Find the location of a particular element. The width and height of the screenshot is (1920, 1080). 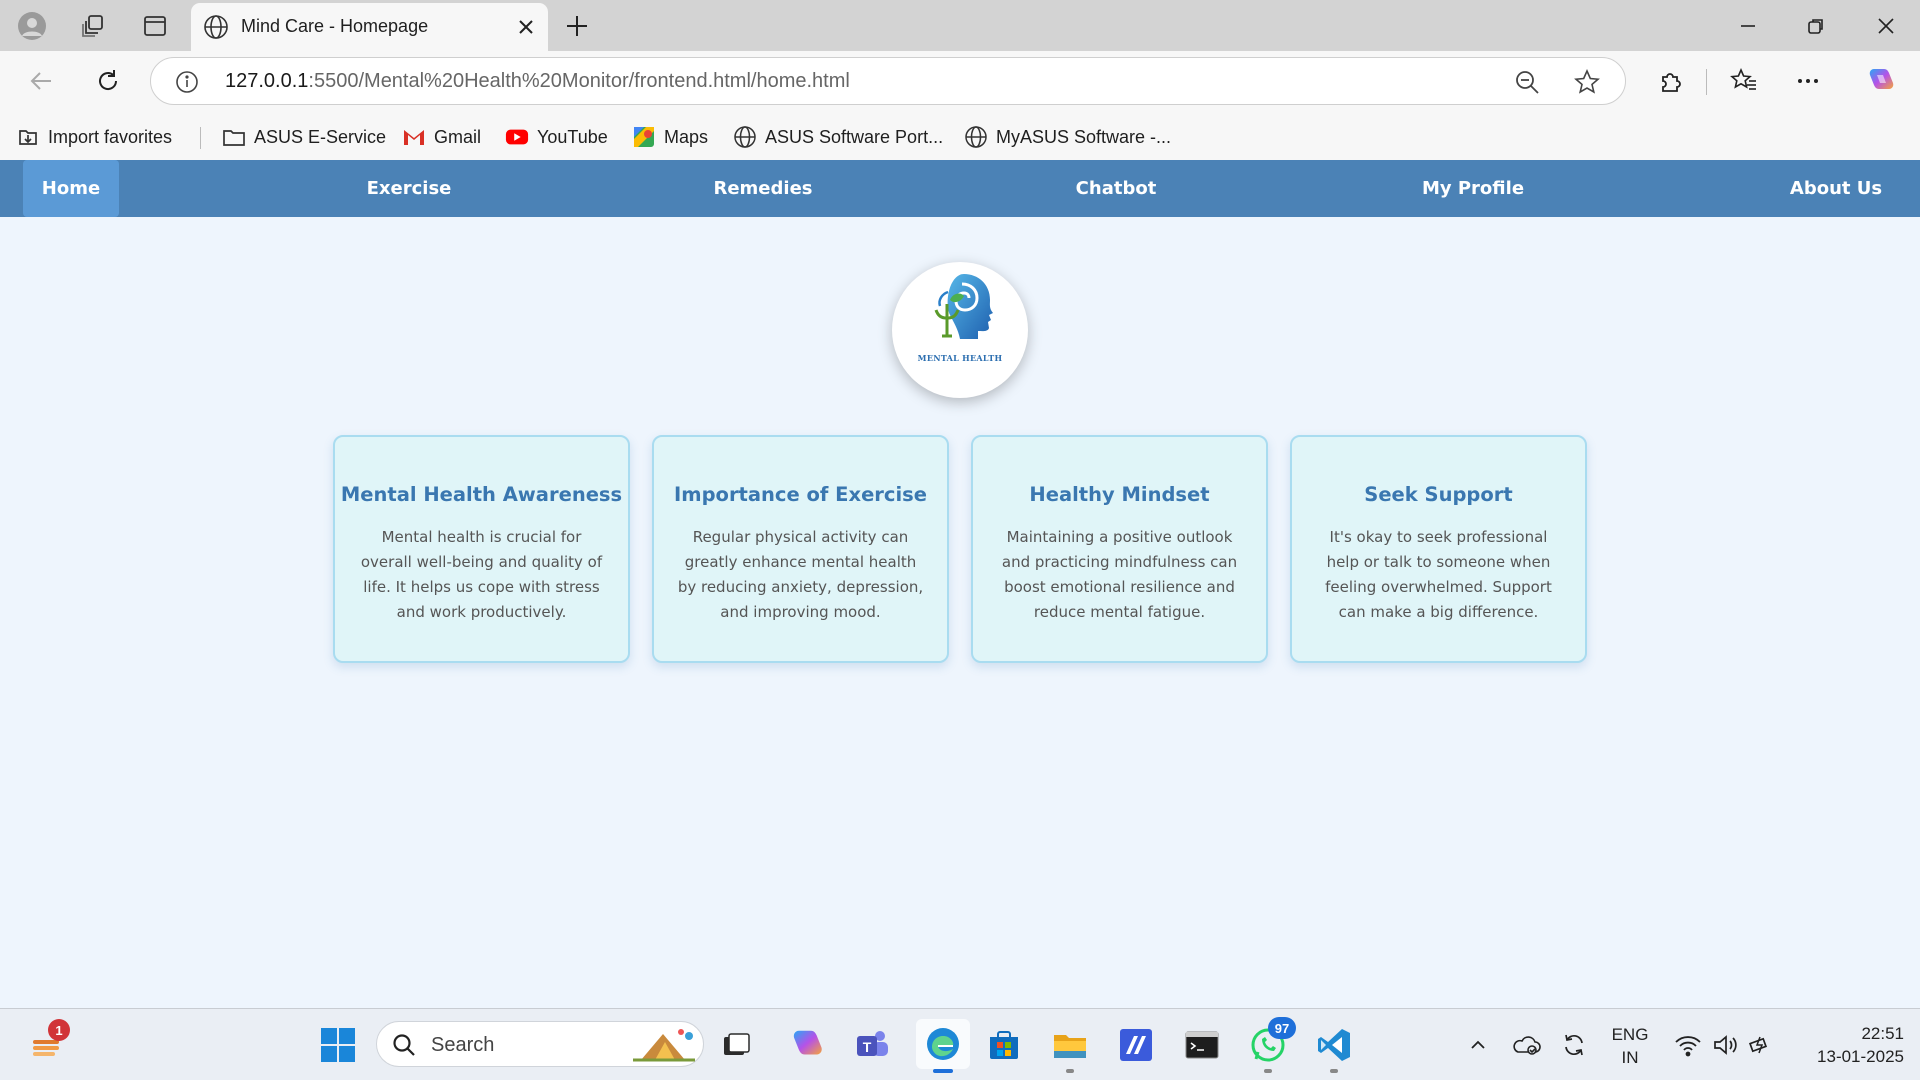

minimize-icon is located at coordinates (1748, 26).